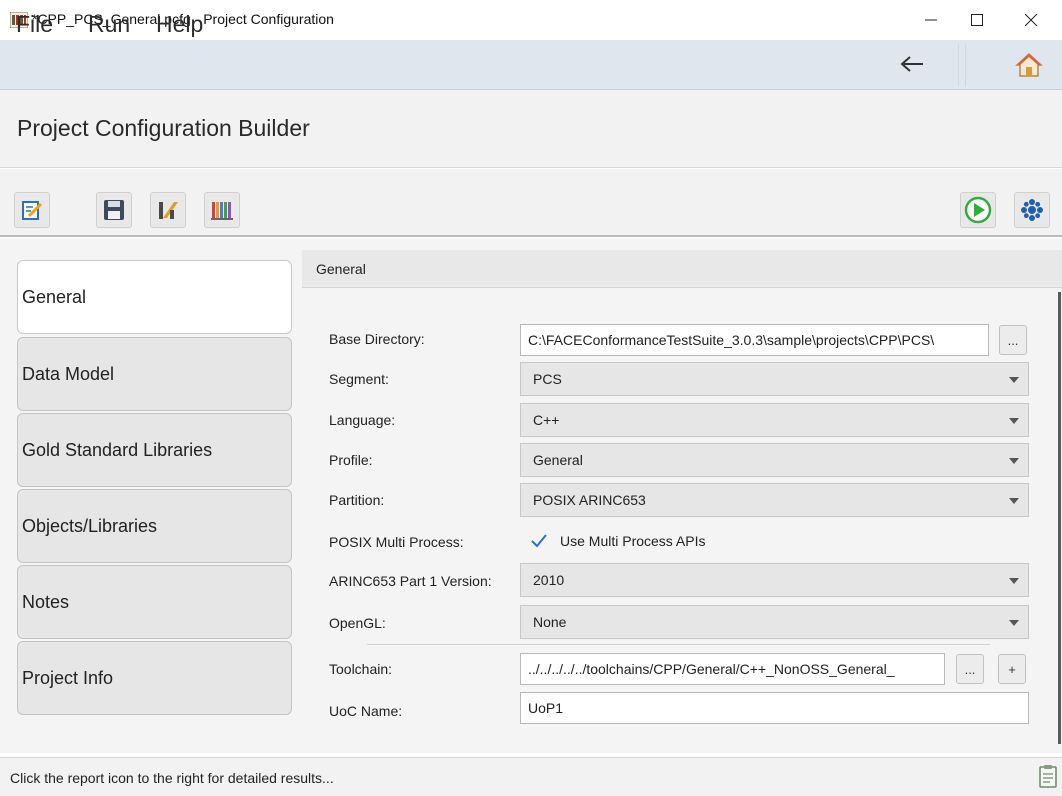  What do you see at coordinates (912, 64) in the screenshot?
I see `back-arrow-icon` at bounding box center [912, 64].